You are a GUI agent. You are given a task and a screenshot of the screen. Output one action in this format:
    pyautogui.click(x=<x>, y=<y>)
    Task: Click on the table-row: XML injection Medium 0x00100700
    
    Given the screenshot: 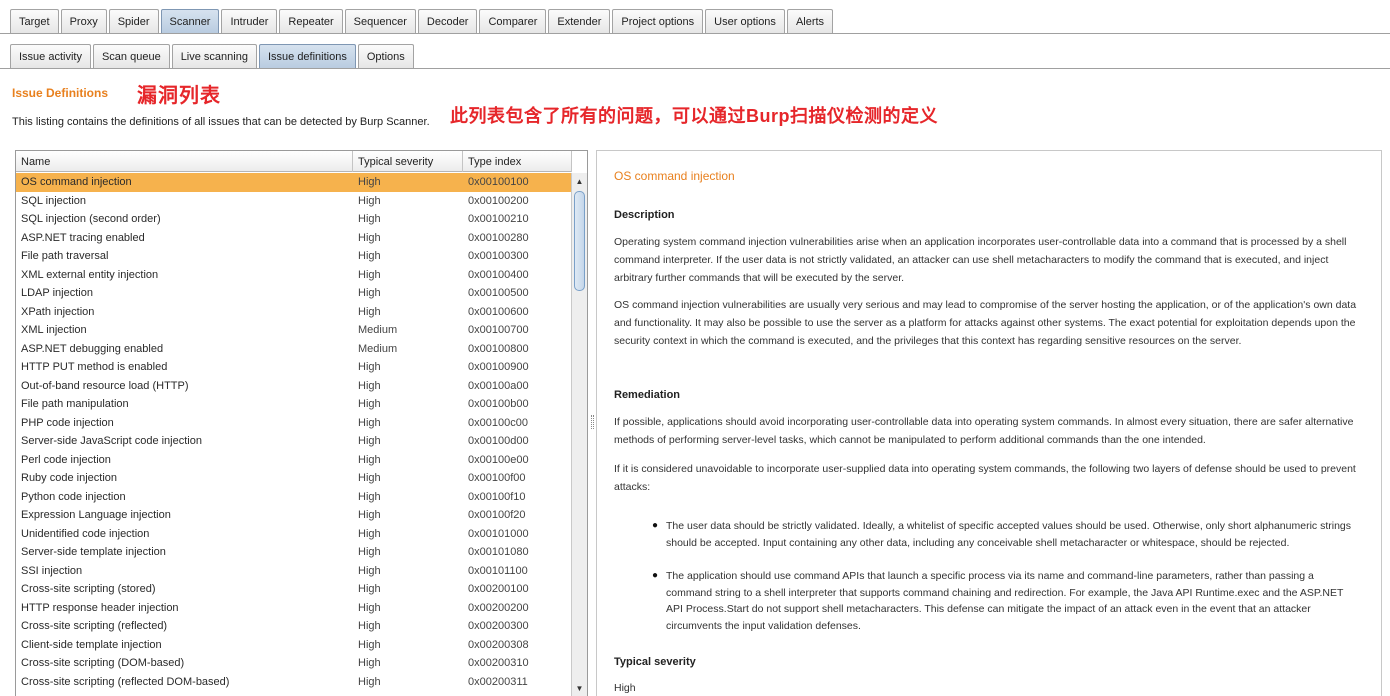 What is the action you would take?
    pyautogui.click(x=294, y=330)
    